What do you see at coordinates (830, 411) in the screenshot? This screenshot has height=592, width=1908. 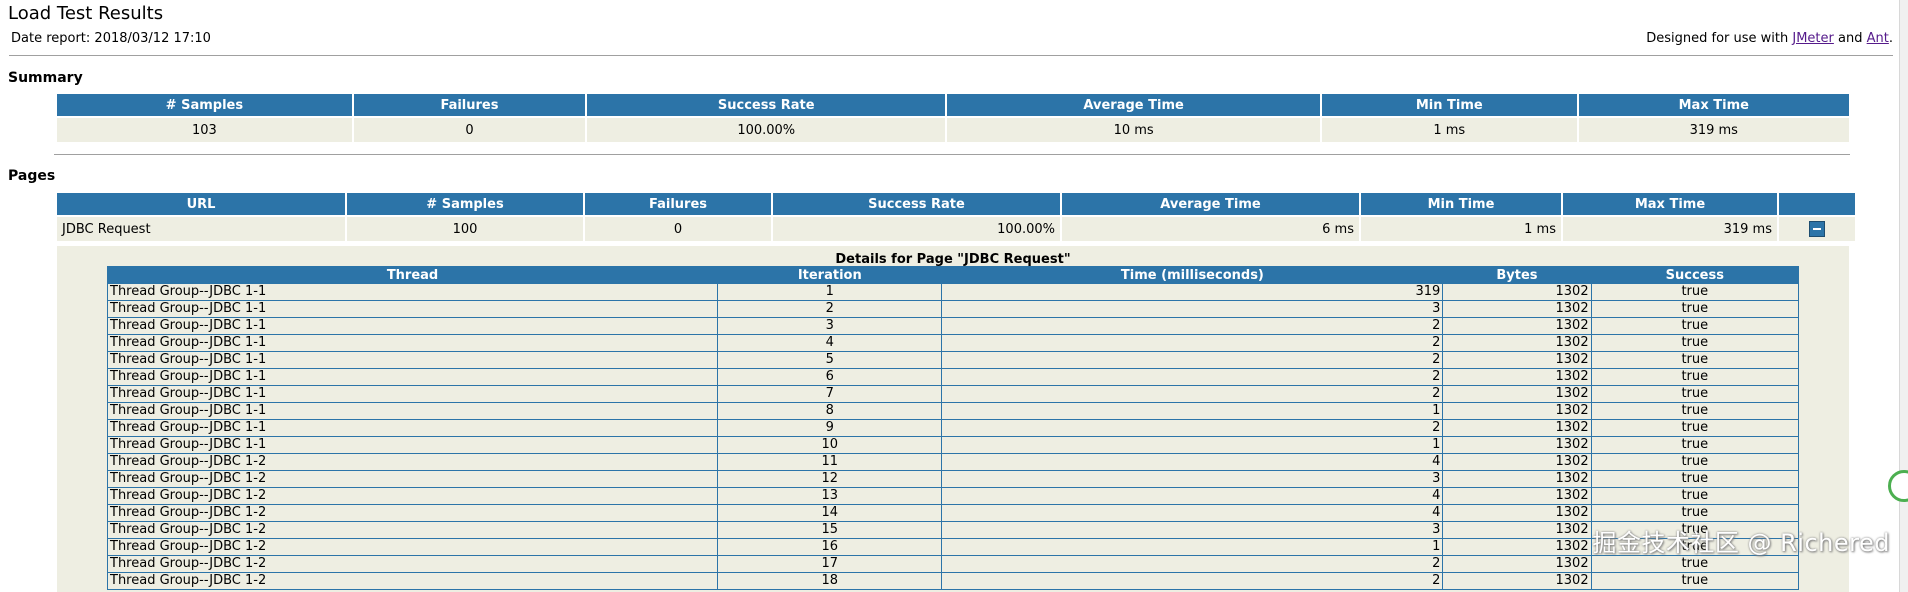 I see `detail-iteration: 8` at bounding box center [830, 411].